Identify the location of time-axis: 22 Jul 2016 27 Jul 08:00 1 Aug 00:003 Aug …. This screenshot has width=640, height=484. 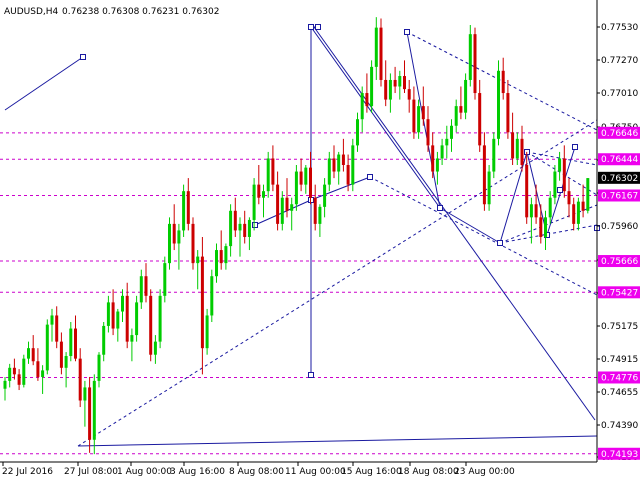
(258, 469).